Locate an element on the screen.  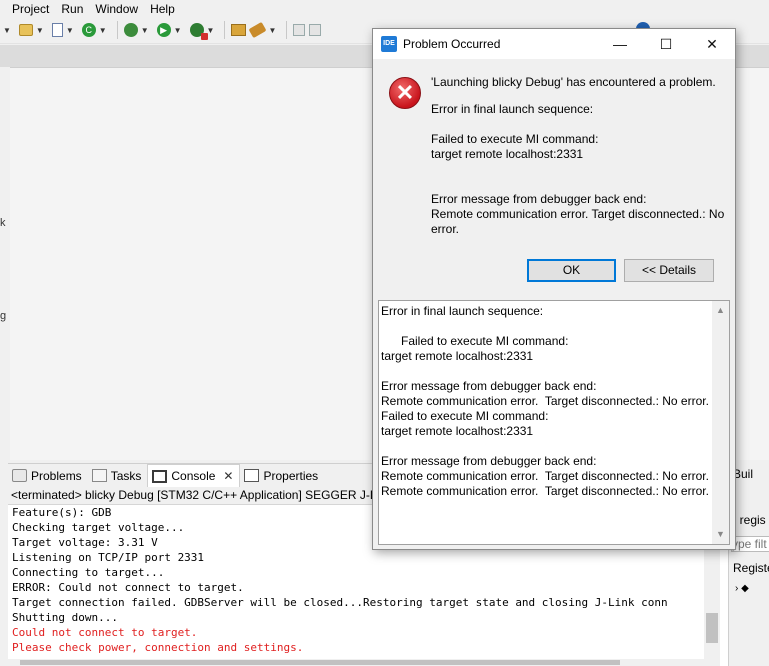
dialog-title: Problem Occurred is located at coordinates (452, 44).